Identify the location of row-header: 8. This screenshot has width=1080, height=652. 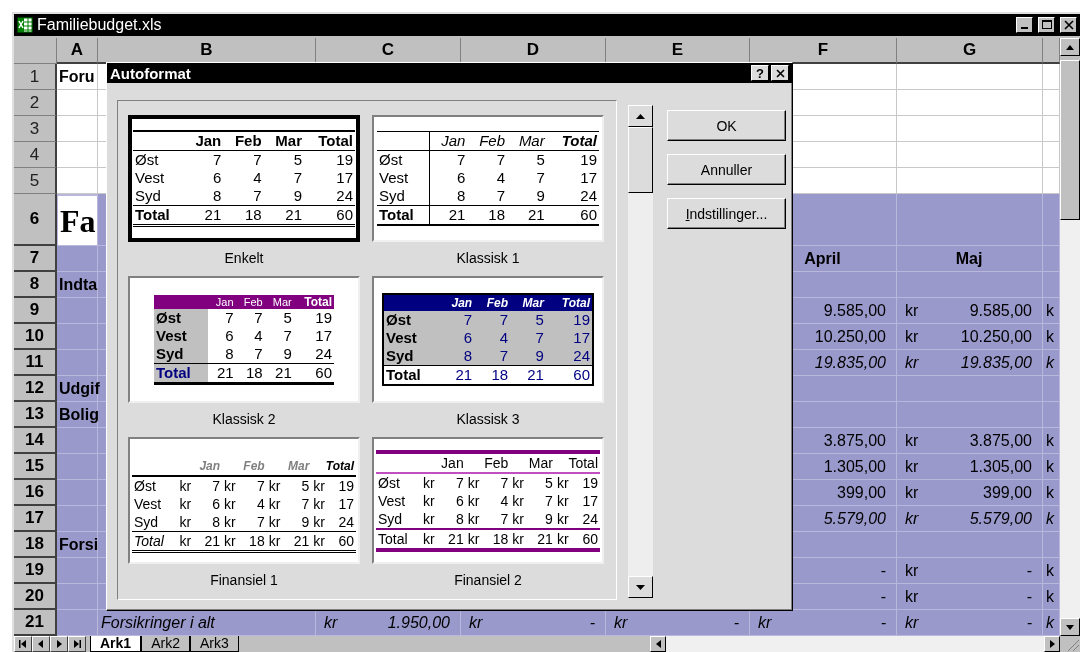
(35, 285).